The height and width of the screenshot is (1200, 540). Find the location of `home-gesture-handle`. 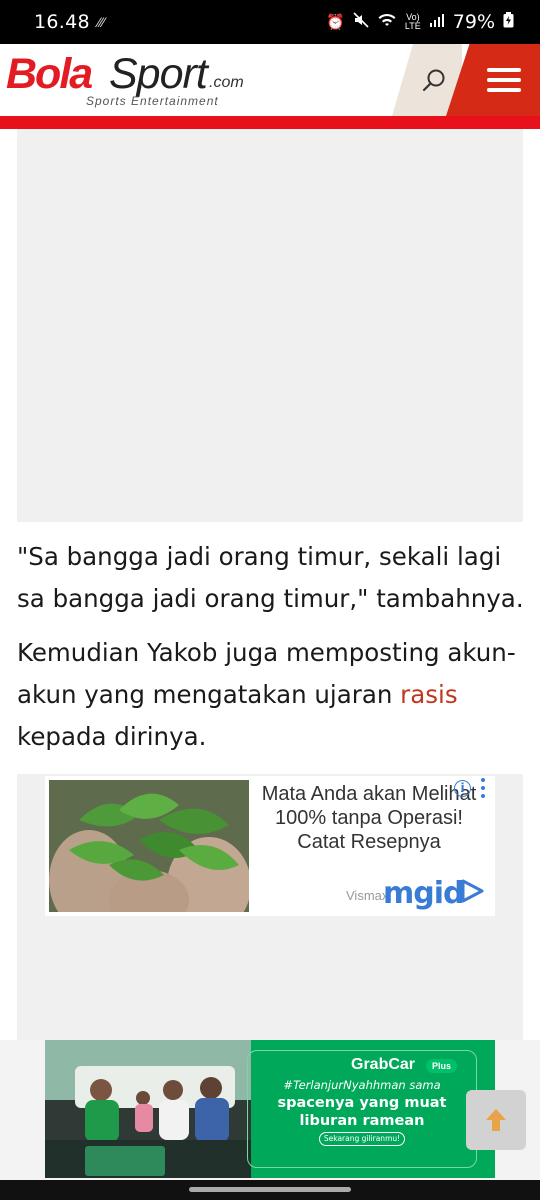

home-gesture-handle is located at coordinates (270, 1189).